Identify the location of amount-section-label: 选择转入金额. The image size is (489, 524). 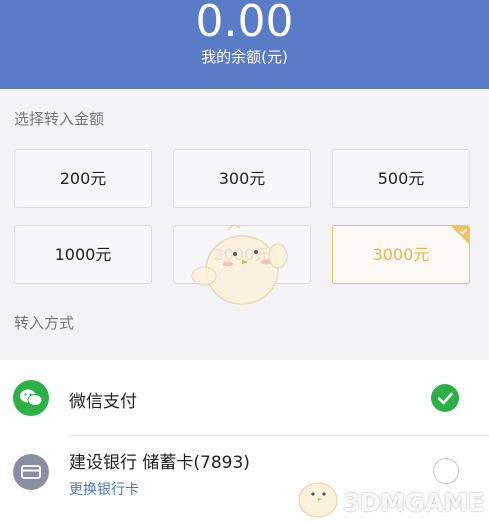
(59, 119).